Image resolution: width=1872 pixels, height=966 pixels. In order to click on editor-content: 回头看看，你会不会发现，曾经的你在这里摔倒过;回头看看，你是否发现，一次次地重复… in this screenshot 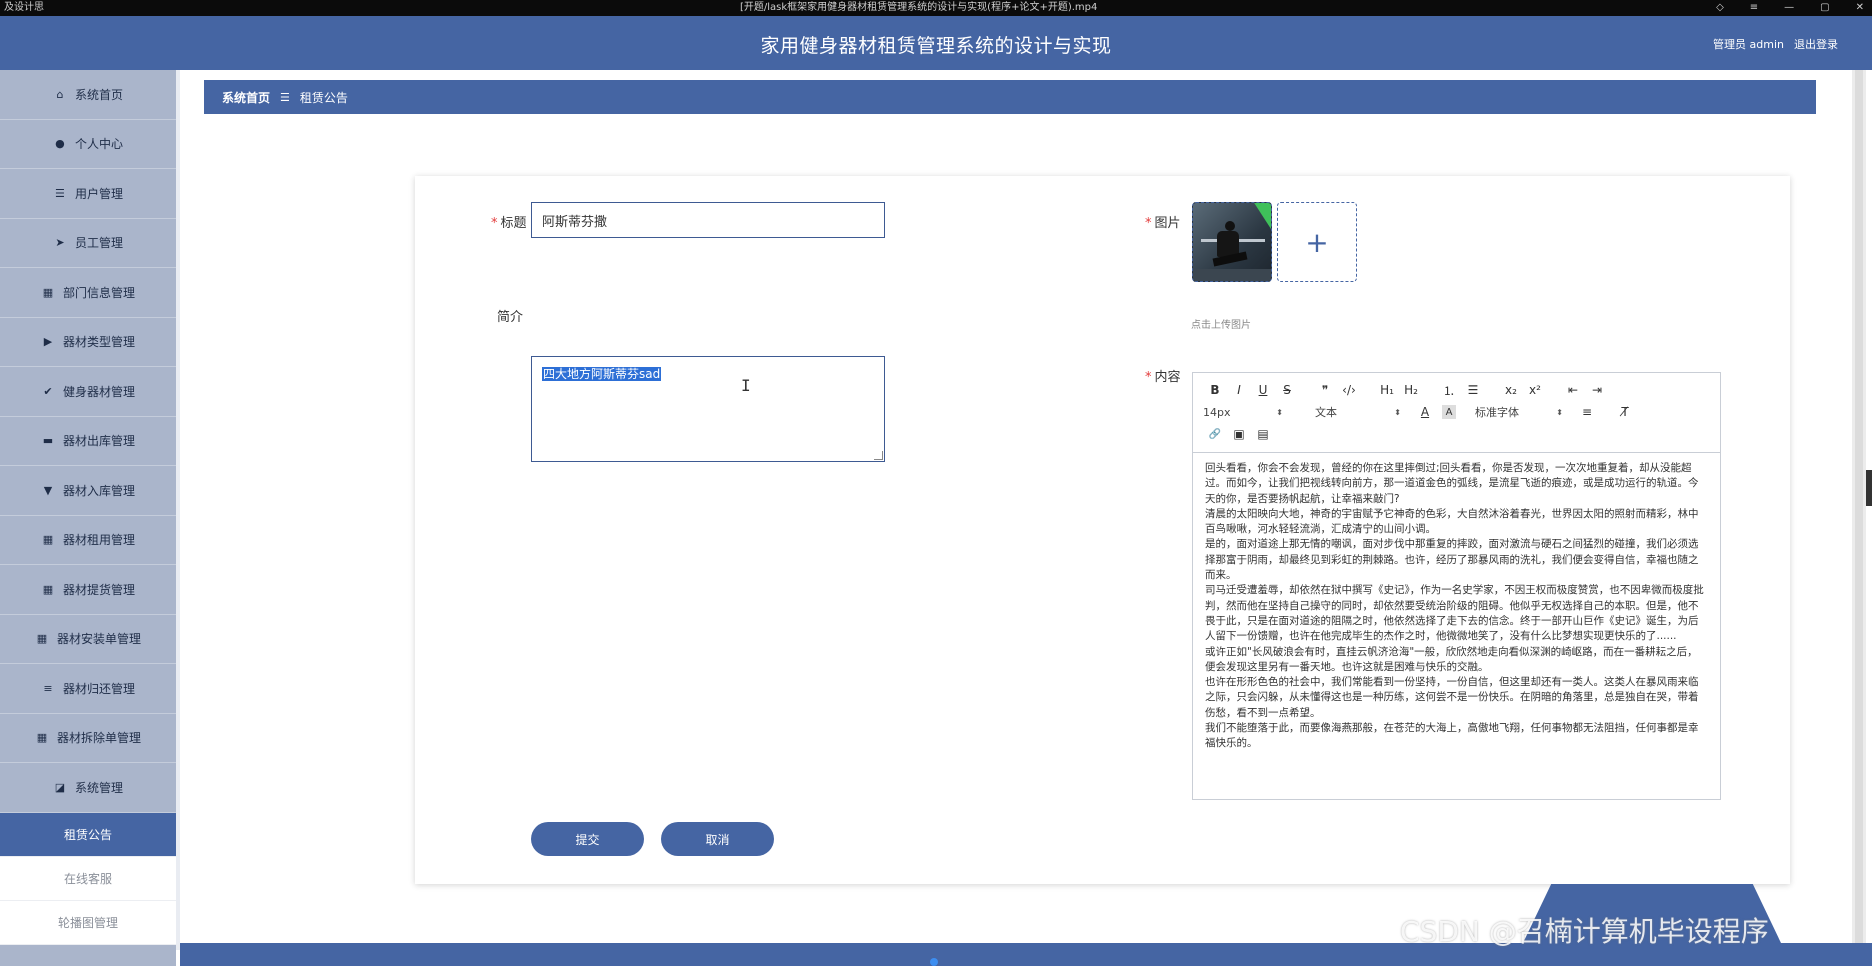, I will do `click(1456, 606)`.